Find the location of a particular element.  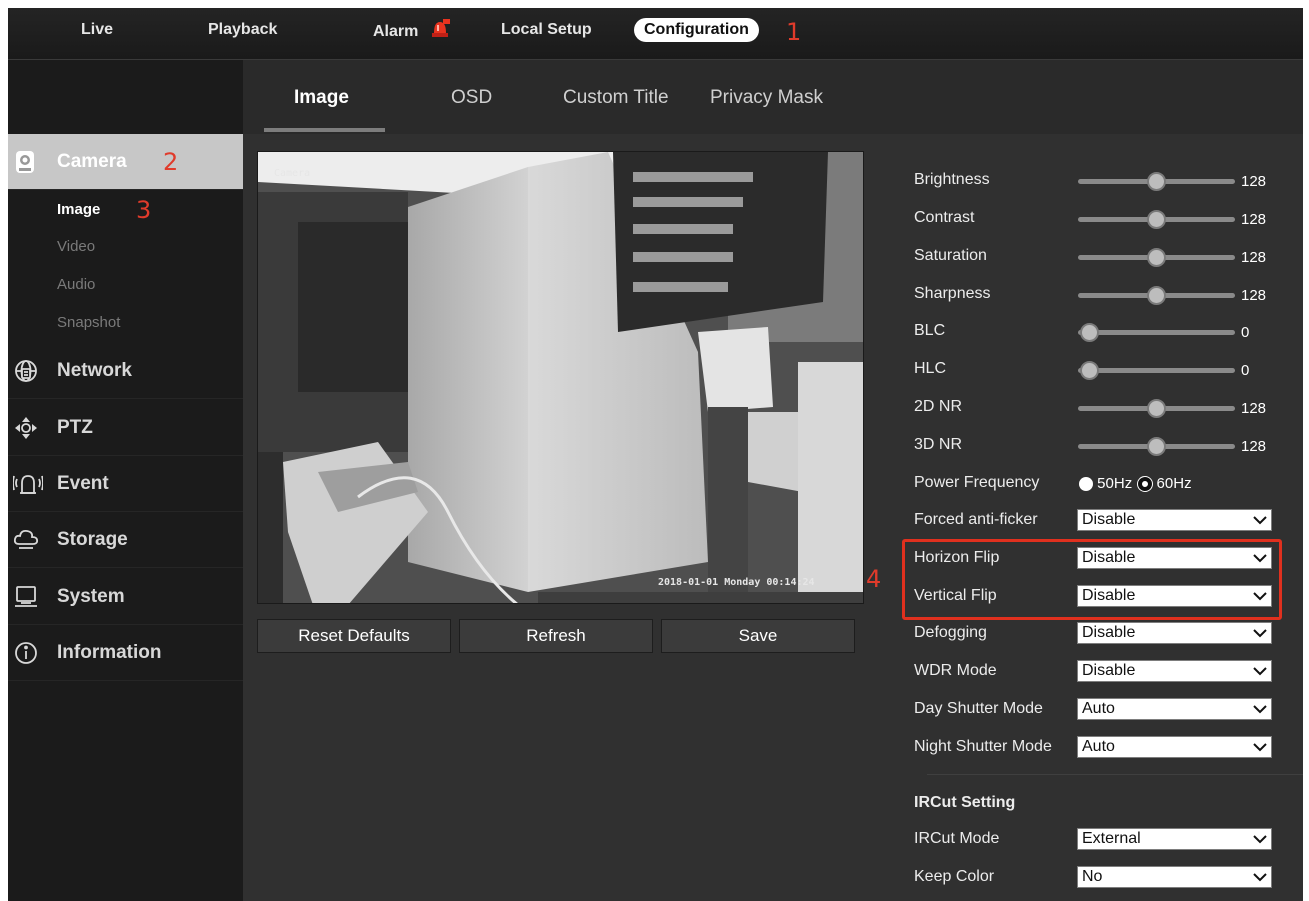

2d-nr-slider is located at coordinates (1156, 408).